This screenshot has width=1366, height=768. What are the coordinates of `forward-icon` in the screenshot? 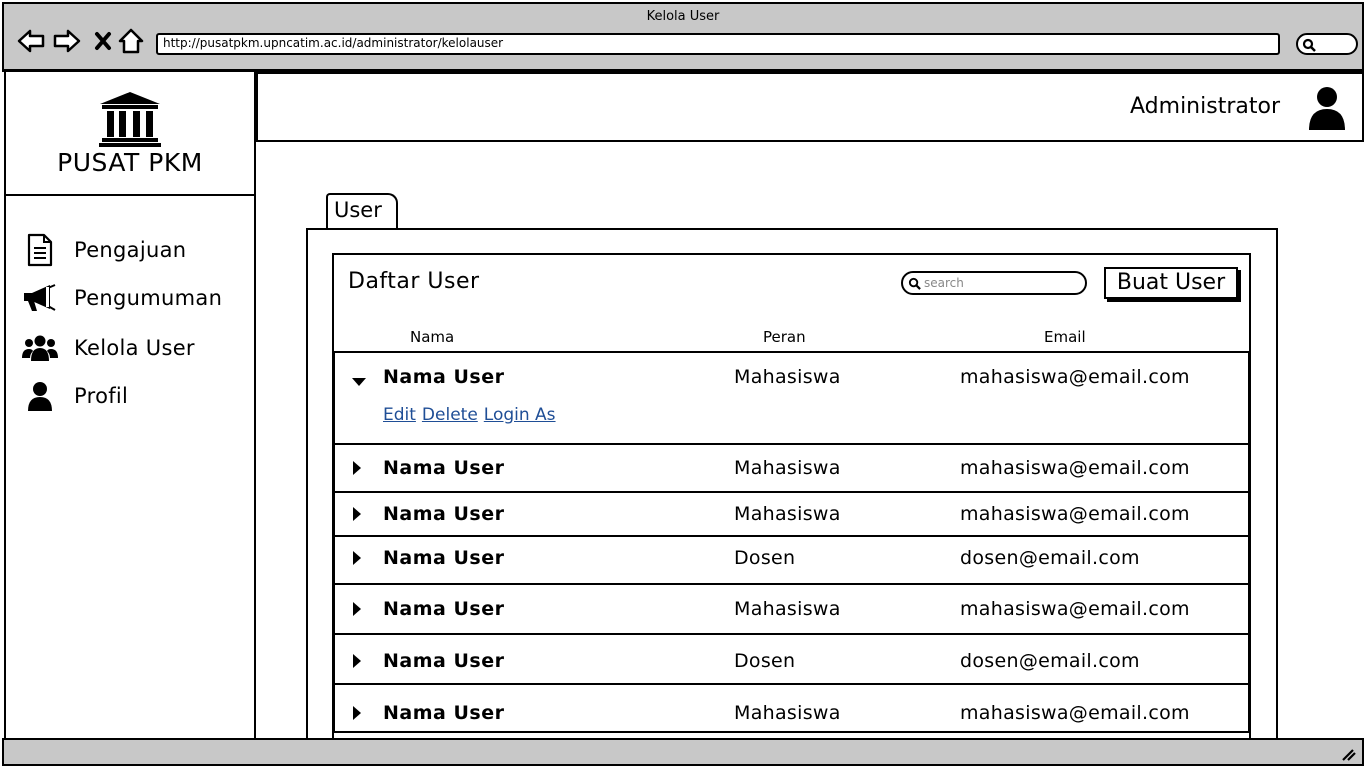 It's located at (67, 41).